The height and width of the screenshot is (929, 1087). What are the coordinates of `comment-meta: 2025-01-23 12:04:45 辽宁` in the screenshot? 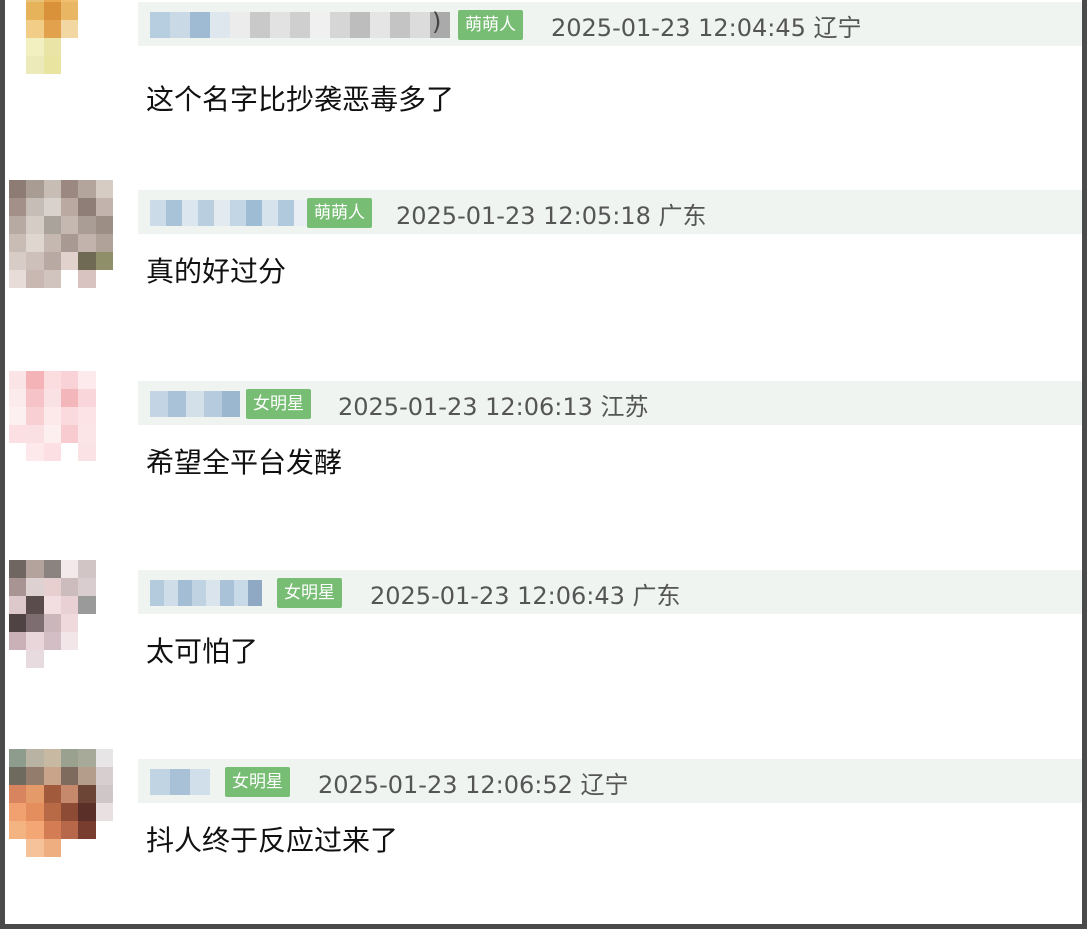 It's located at (706, 25).